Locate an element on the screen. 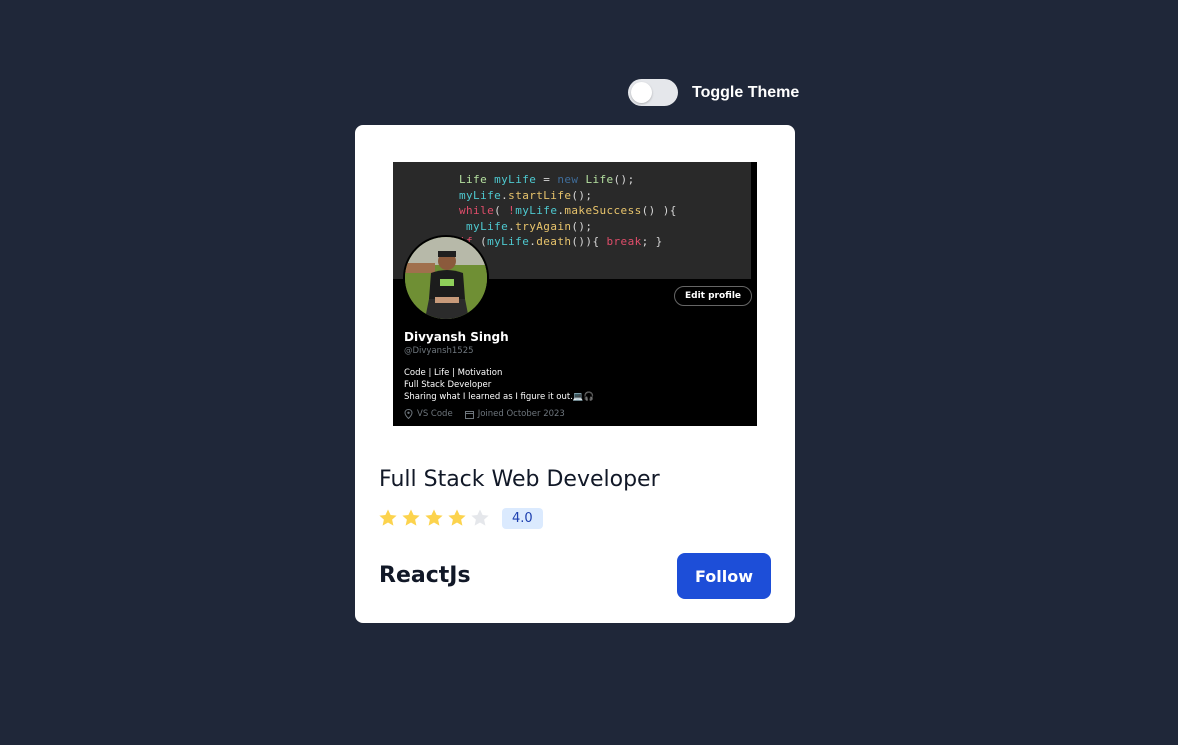 Image resolution: width=1178 pixels, height=745 pixels. code-token: new is located at coordinates (571, 179).